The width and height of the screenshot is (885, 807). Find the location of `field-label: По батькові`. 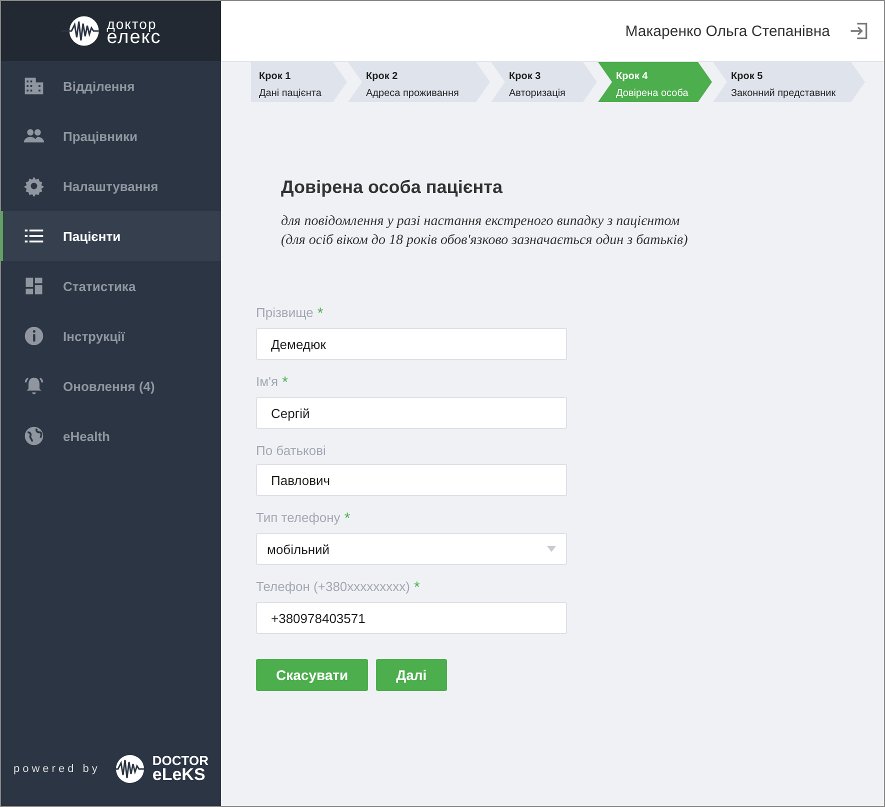

field-label: По батькові is located at coordinates (291, 450).